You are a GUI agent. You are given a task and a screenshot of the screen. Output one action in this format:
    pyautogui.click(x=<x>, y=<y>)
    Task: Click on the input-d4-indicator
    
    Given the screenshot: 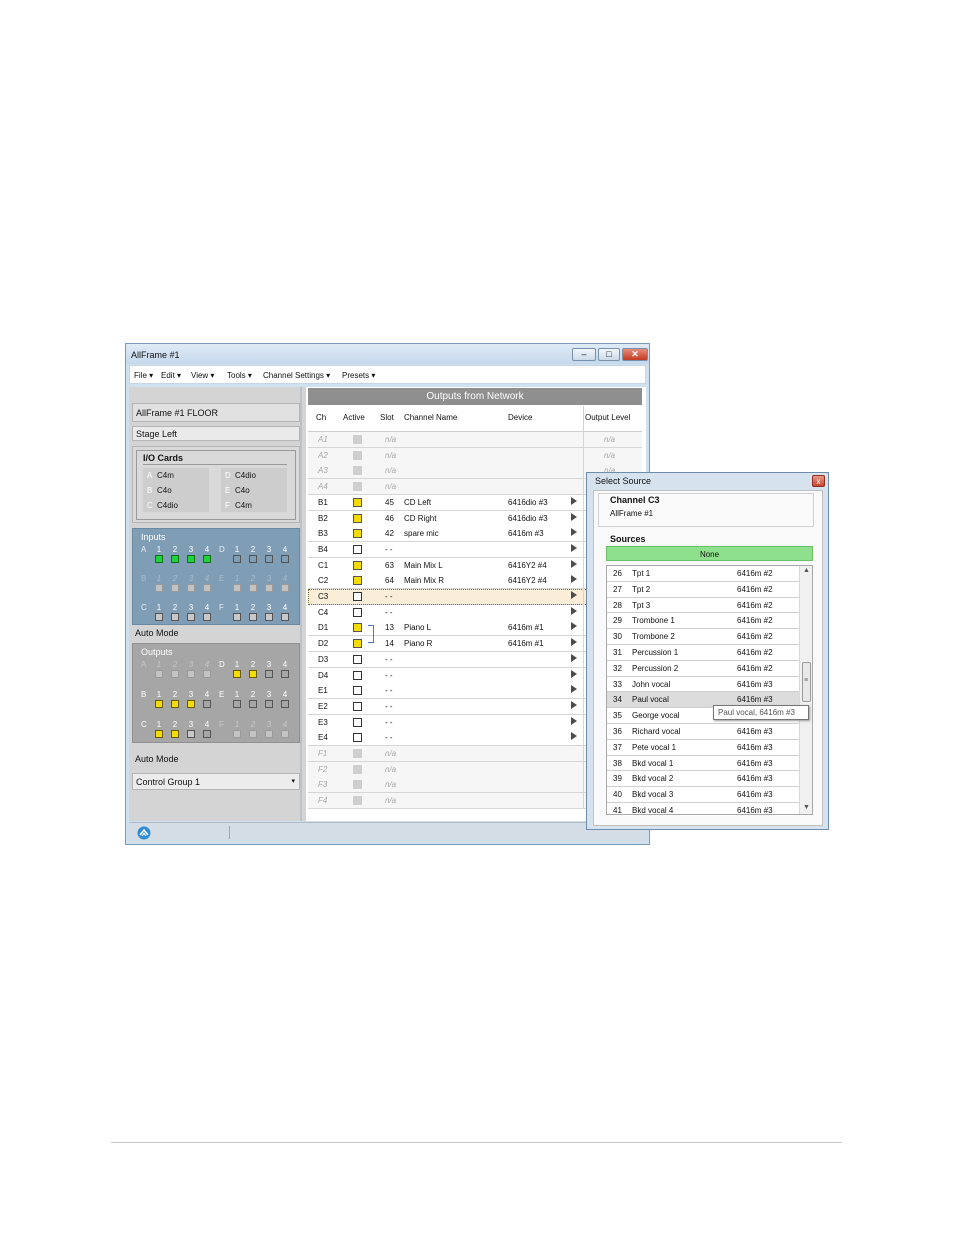 What is the action you would take?
    pyautogui.click(x=285, y=559)
    